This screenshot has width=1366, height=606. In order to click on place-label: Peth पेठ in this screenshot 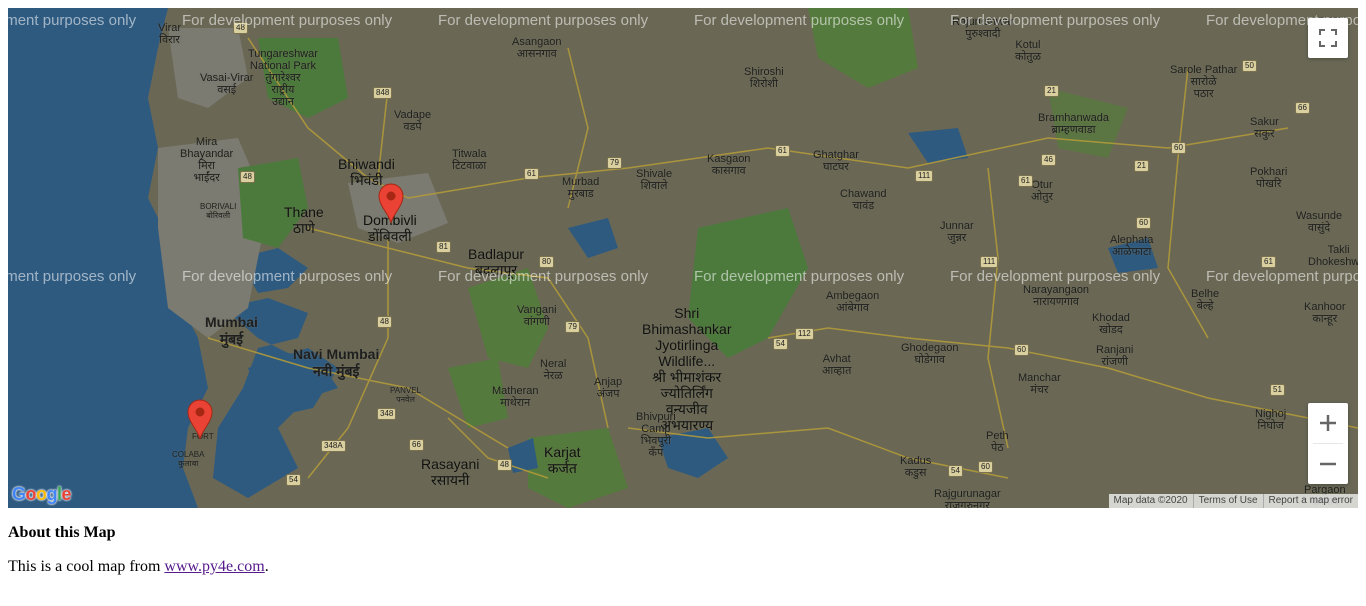, I will do `click(997, 442)`.